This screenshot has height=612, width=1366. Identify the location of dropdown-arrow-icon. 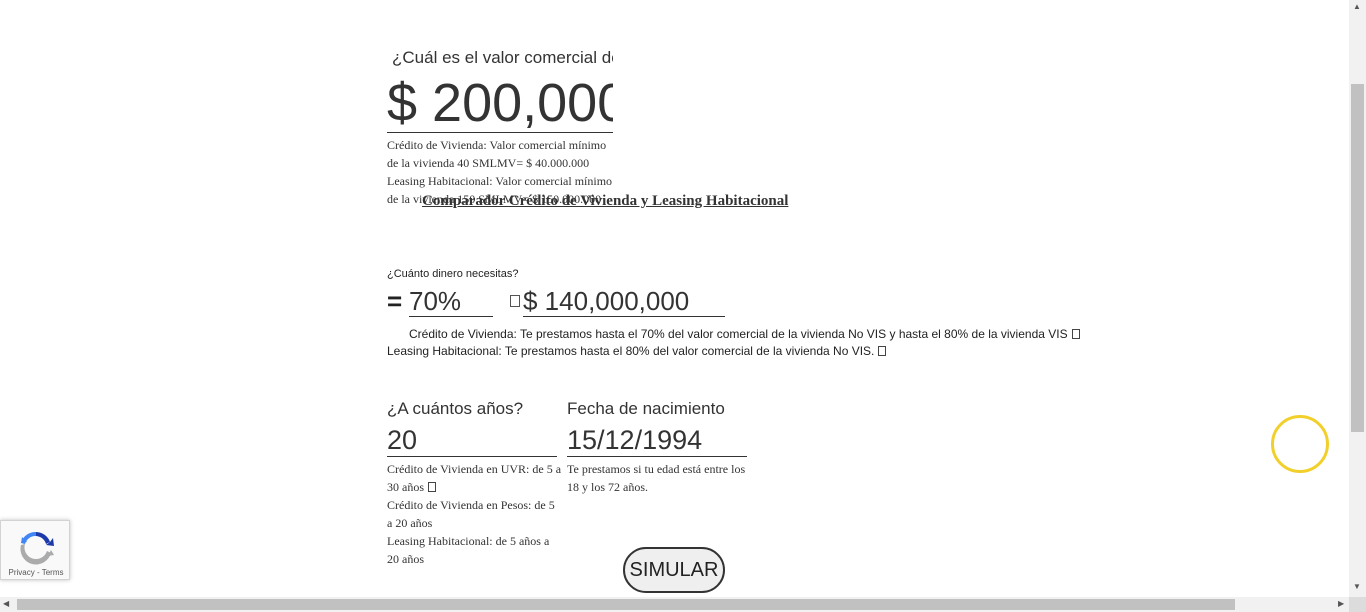
(515, 301).